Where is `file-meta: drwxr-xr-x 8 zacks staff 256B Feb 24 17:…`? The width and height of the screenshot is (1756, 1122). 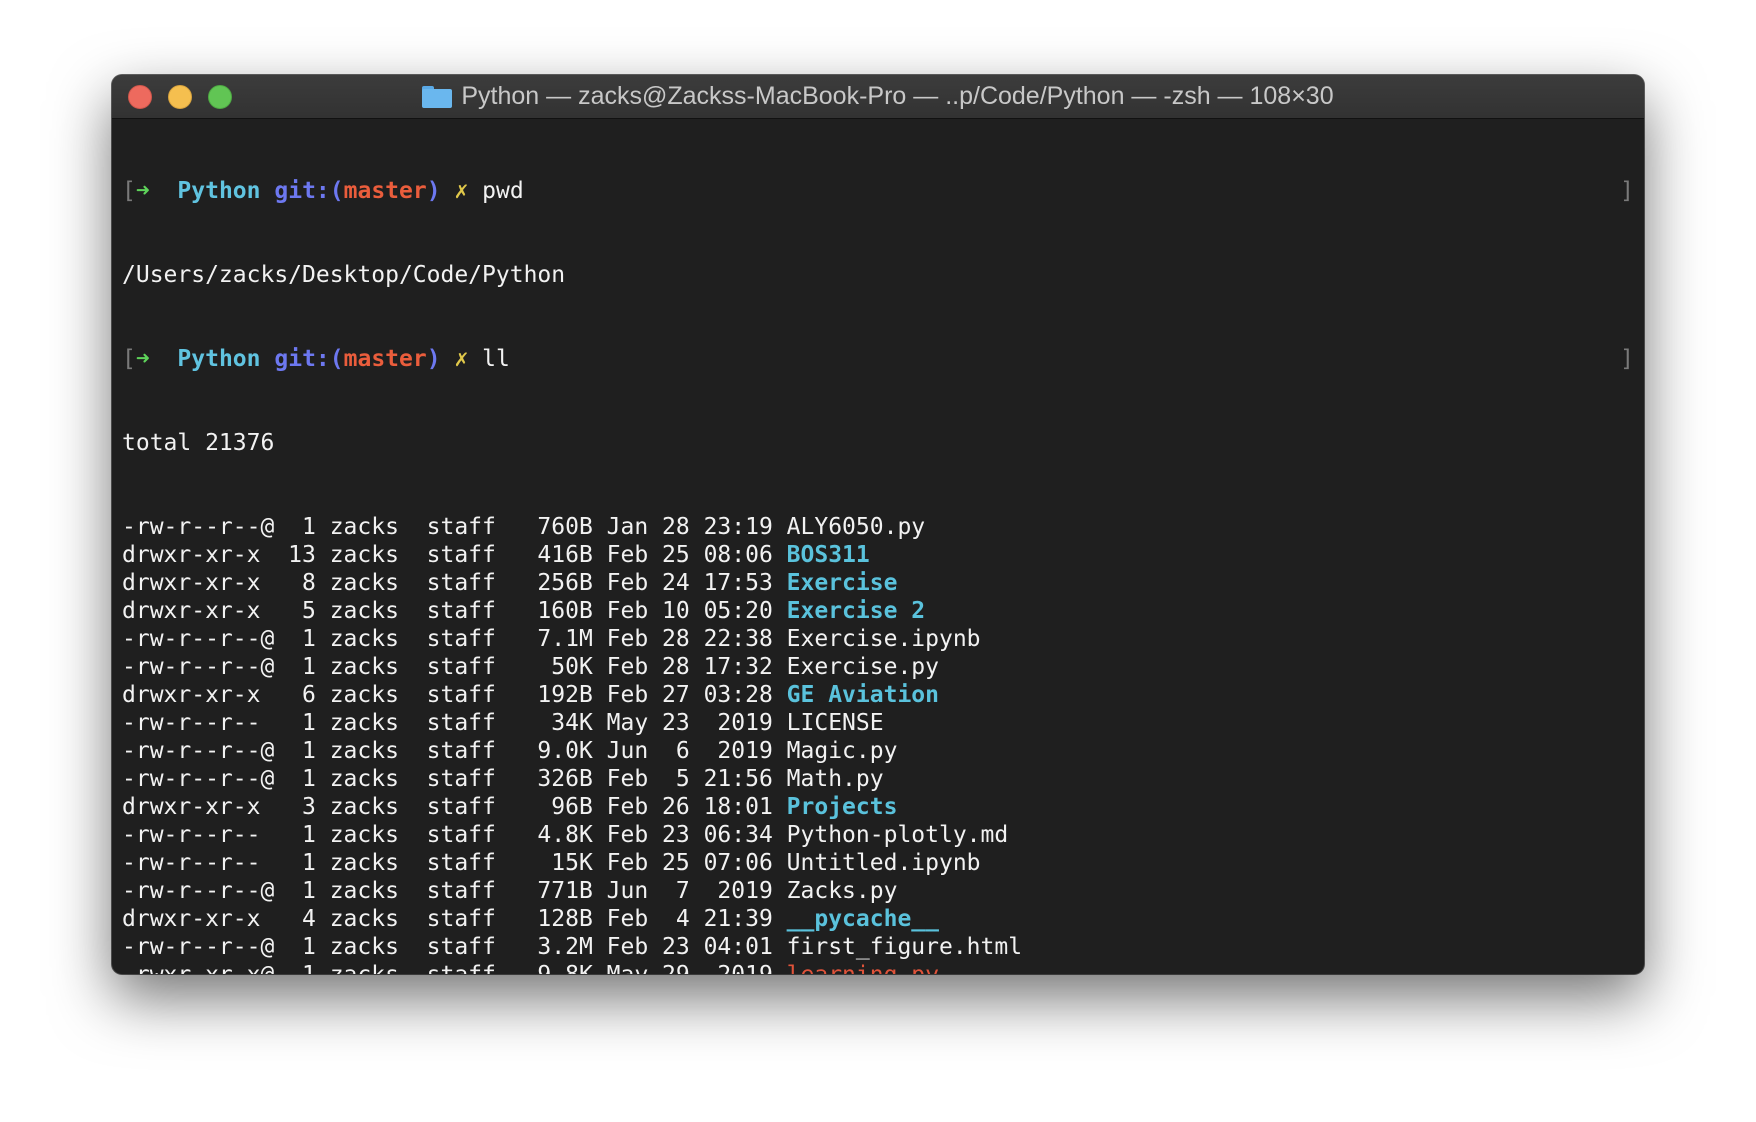
file-meta: drwxr-xr-x 8 zacks staff 256B Feb 24 17:… is located at coordinates (454, 583).